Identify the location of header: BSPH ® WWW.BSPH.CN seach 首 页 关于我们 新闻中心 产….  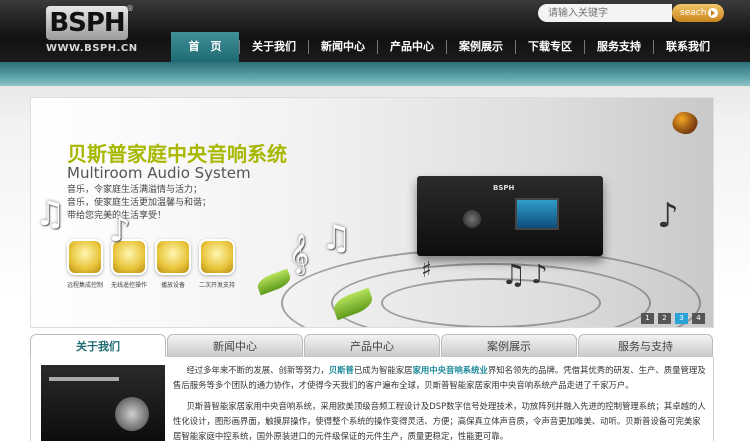
(375, 31).